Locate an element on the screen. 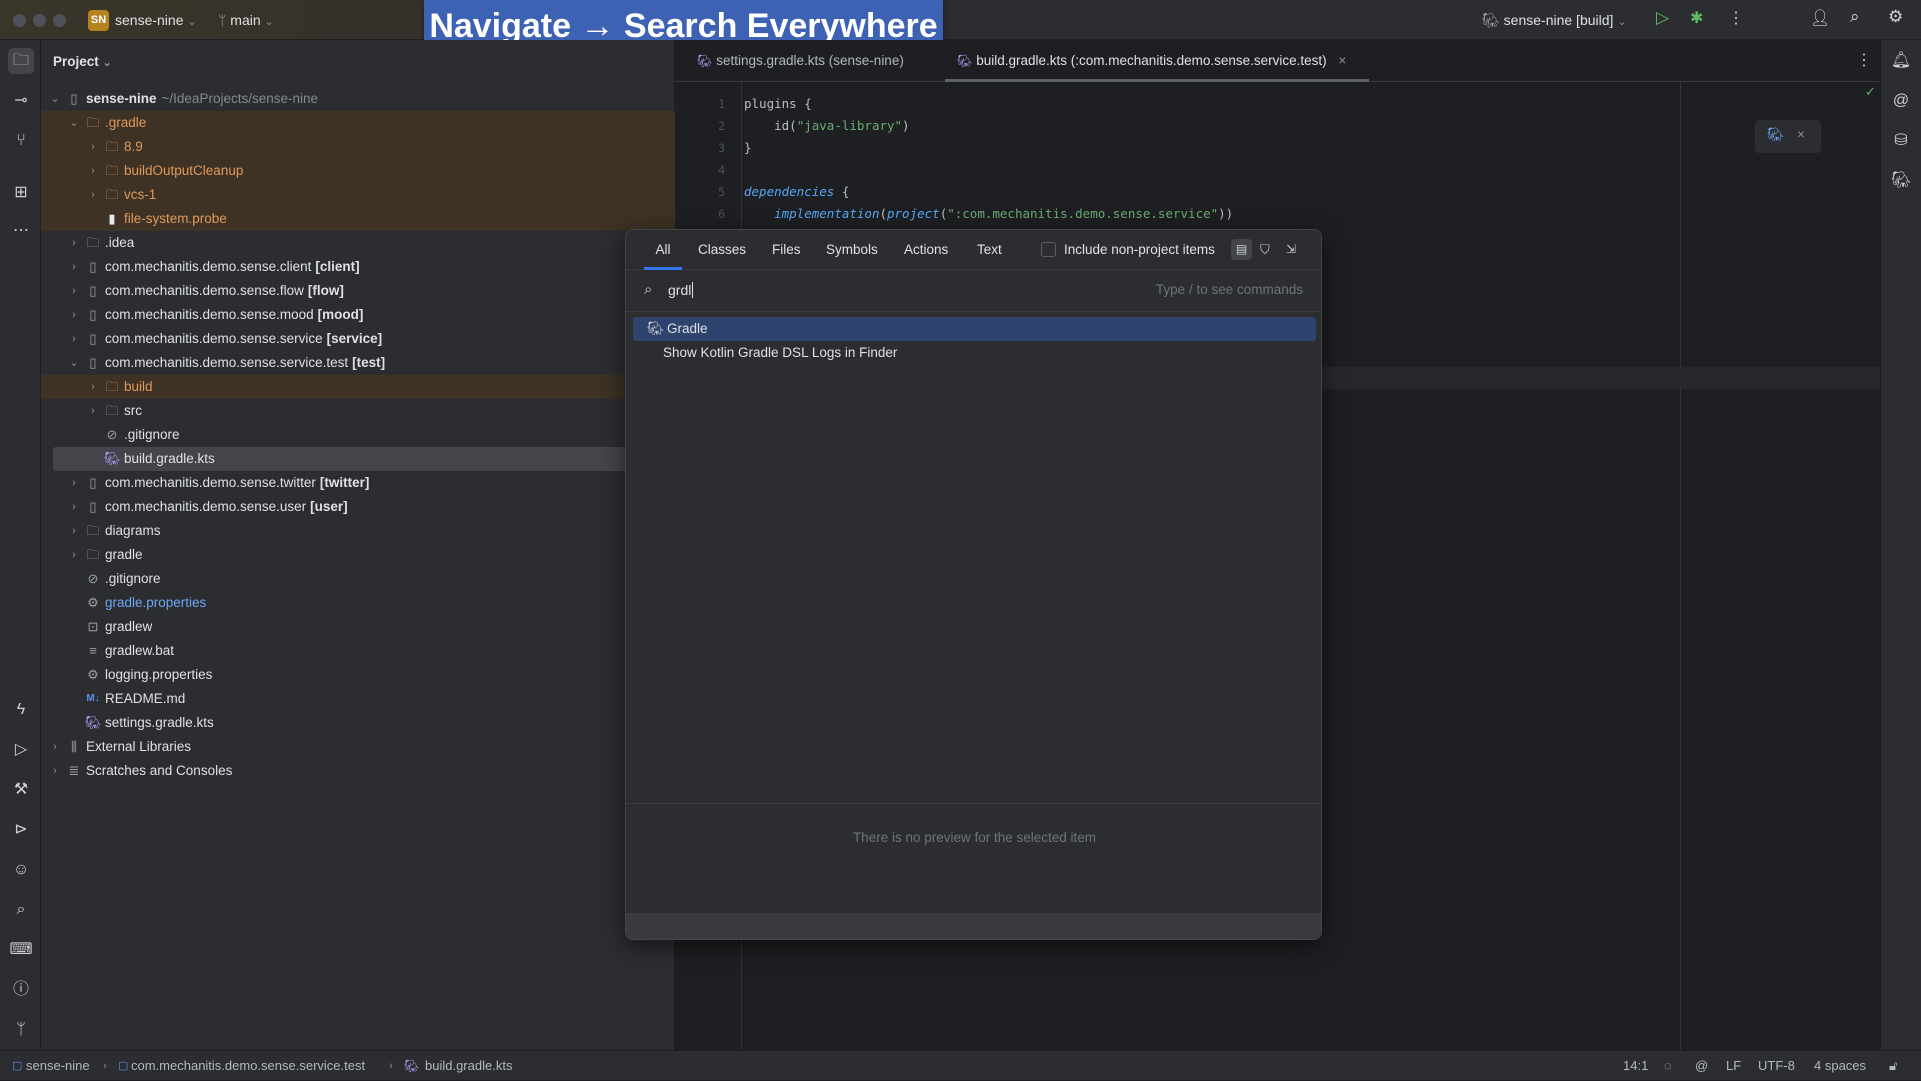  pull-requests-icon: ⑂ is located at coordinates (21, 141).